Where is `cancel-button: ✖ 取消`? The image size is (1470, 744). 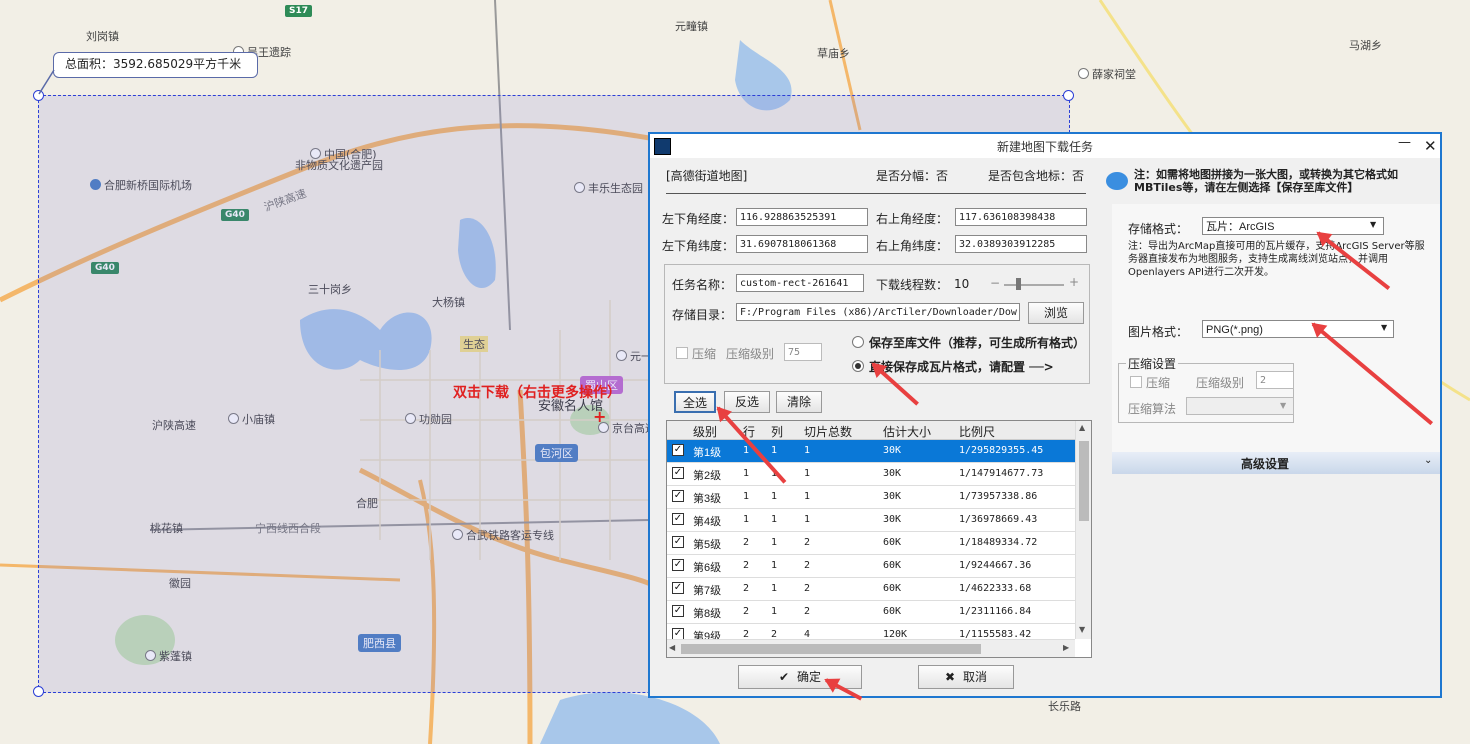 cancel-button: ✖ 取消 is located at coordinates (966, 677).